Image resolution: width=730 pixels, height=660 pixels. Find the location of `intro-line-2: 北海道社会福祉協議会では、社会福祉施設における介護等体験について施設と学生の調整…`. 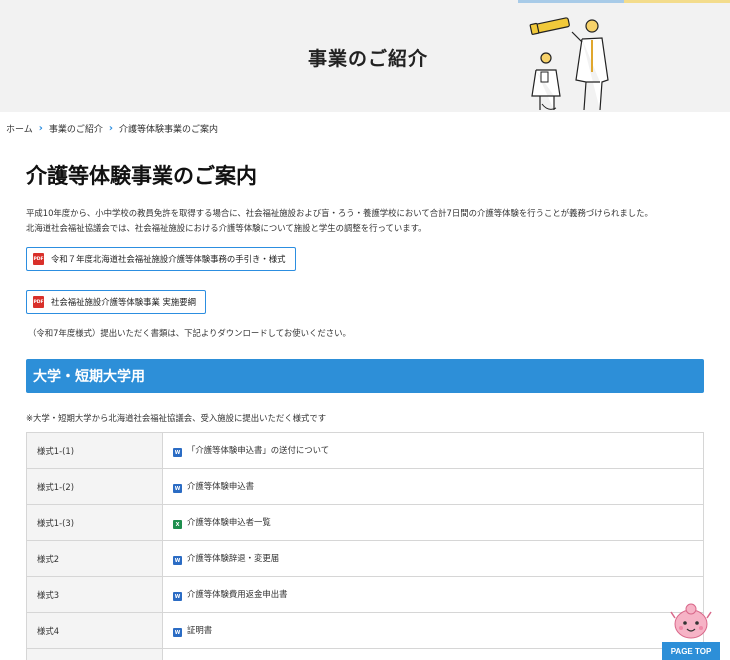

intro-line-2: 北海道社会福祉協議会では、社会福祉施設における介護等体験について施設と学生の調整… is located at coordinates (226, 228).